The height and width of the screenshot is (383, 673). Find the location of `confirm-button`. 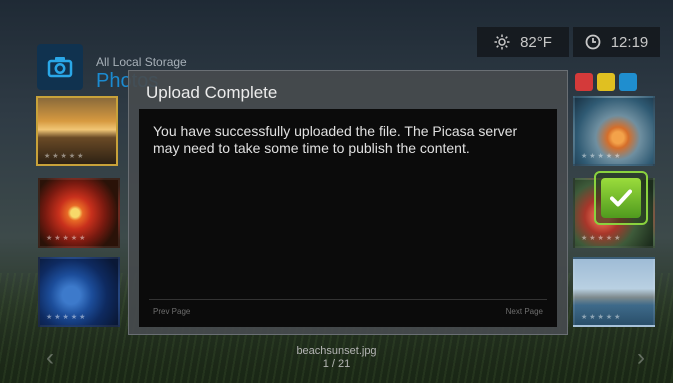

confirm-button is located at coordinates (621, 198).